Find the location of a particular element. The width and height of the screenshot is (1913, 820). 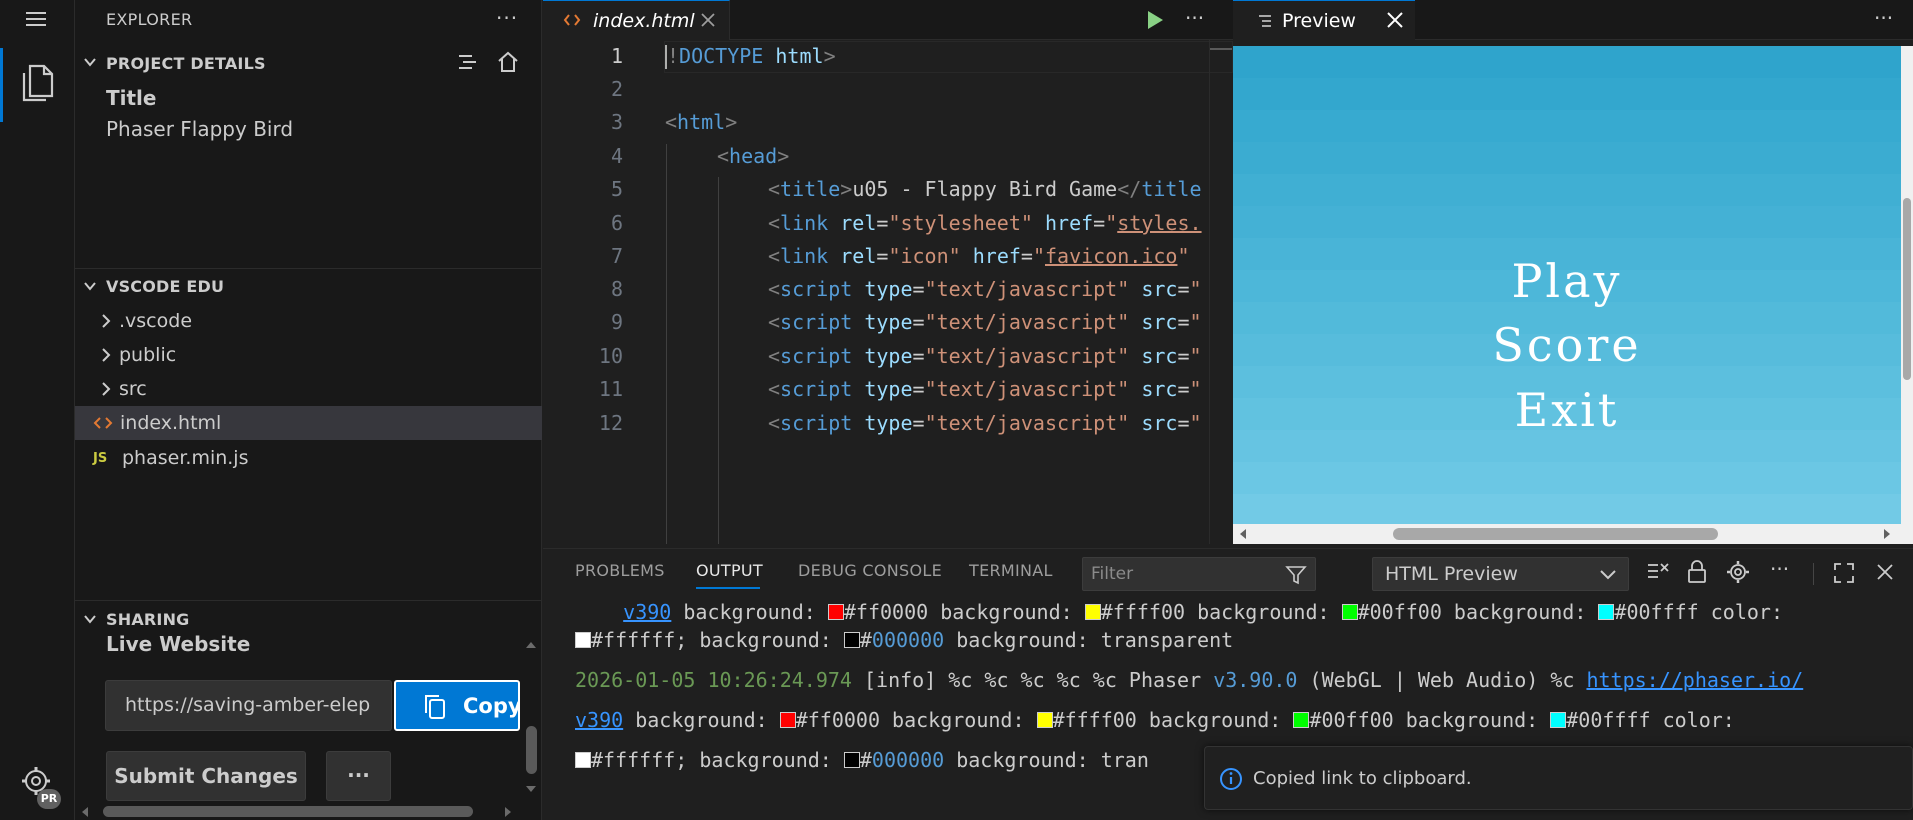

tree-item-src: src is located at coordinates (308, 389).